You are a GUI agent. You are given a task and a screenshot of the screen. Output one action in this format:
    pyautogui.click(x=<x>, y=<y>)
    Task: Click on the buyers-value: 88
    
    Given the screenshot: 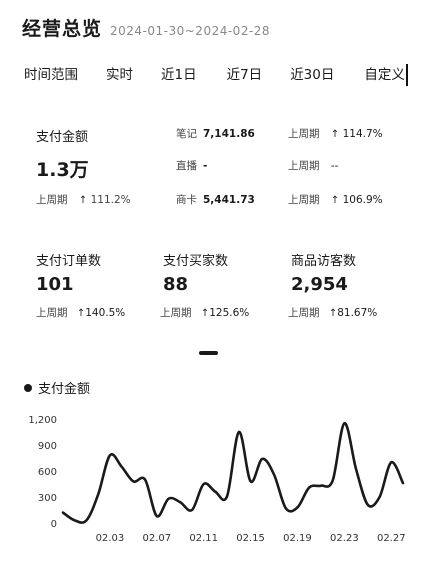 What is the action you would take?
    pyautogui.click(x=176, y=284)
    